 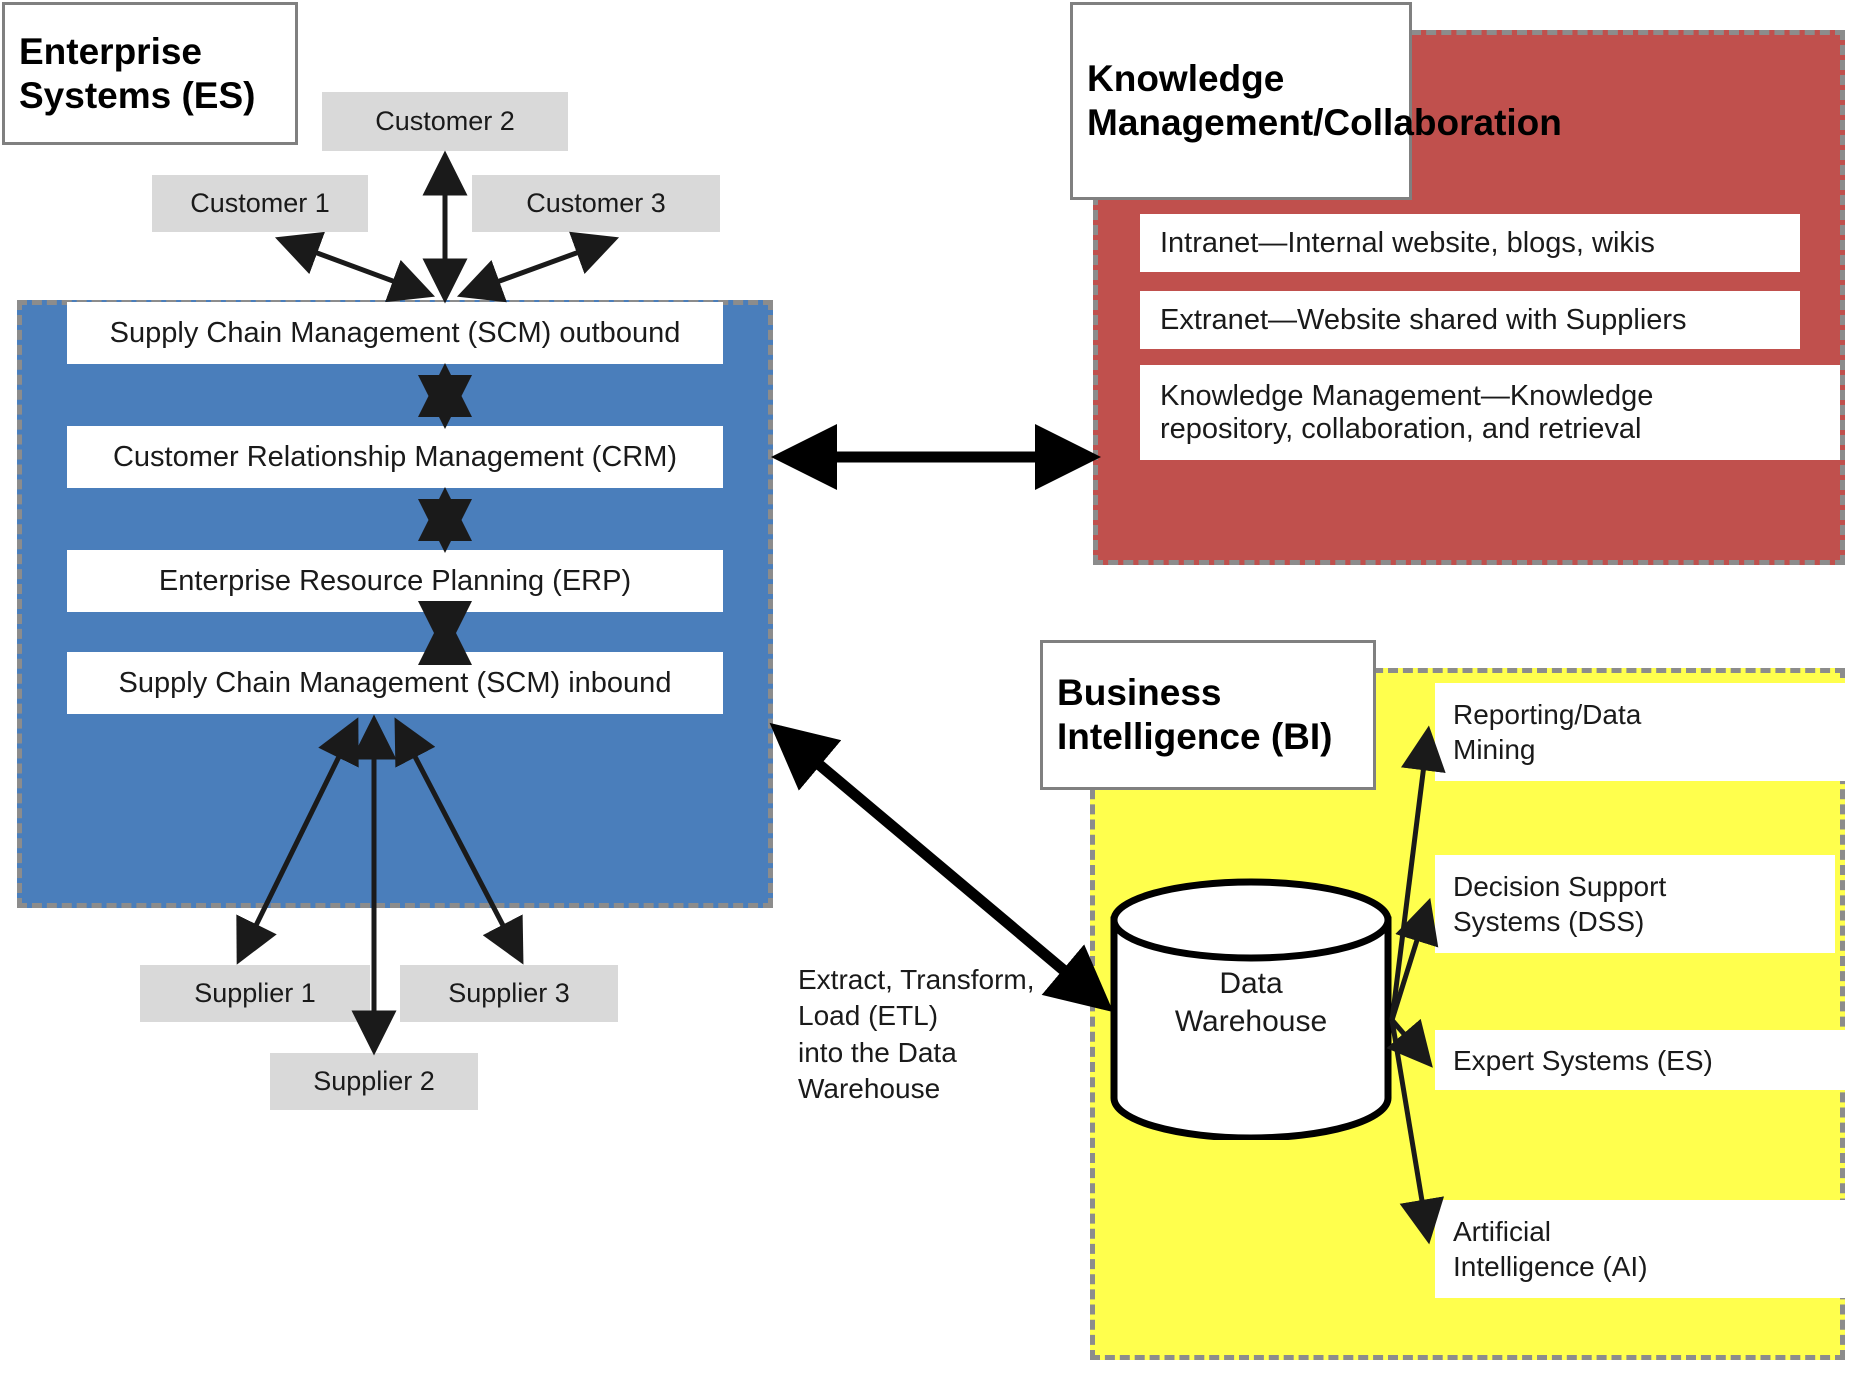 What do you see at coordinates (877, 1052) in the screenshot?
I see `etl-note-line3: into the Data` at bounding box center [877, 1052].